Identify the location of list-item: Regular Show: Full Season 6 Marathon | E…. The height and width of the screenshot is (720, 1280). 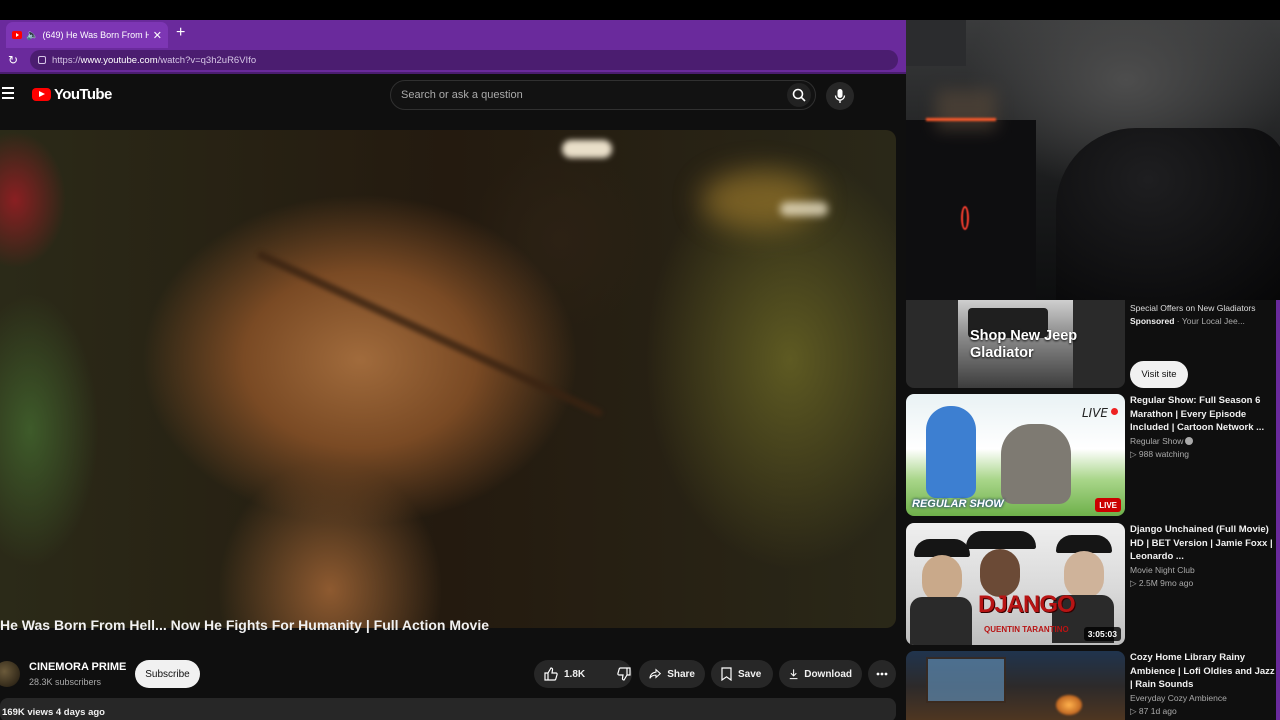
(1203, 427).